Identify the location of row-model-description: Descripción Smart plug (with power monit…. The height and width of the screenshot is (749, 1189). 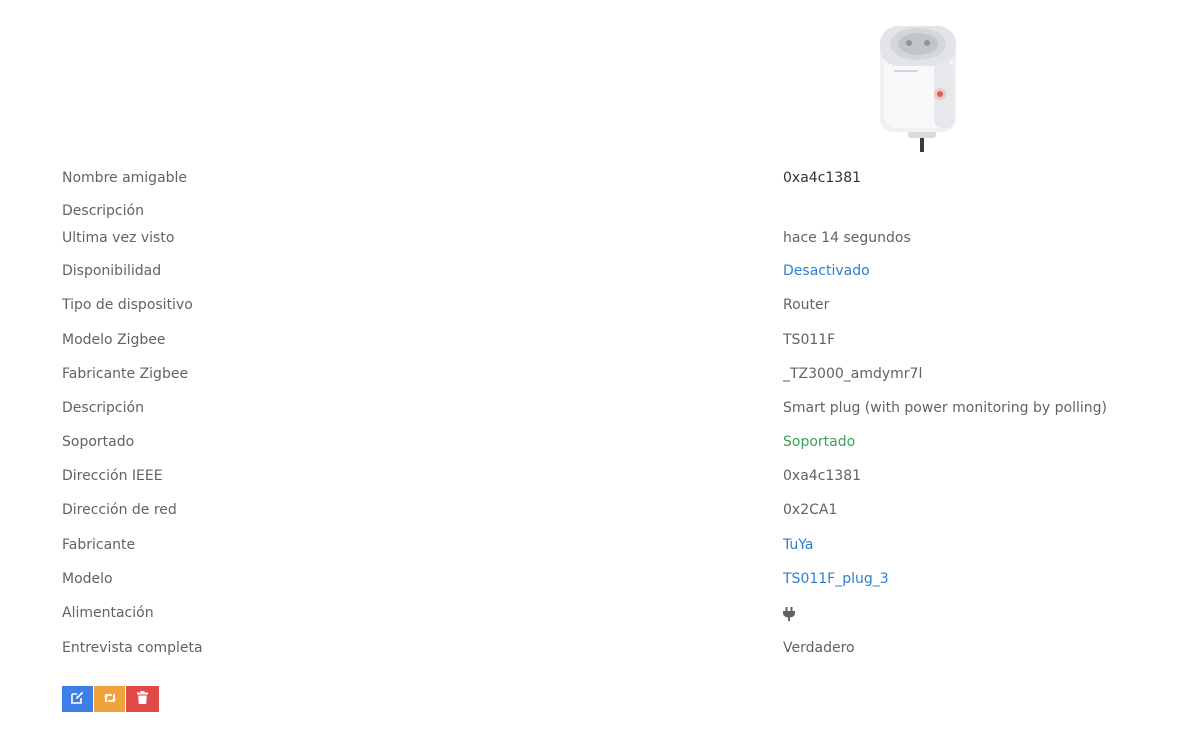
(612, 408).